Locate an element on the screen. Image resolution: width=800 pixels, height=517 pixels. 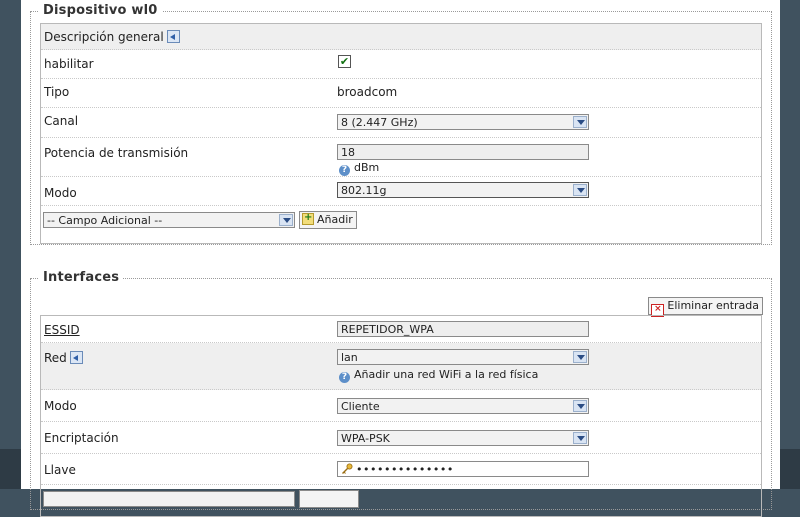
essid-input: REPETIDOR_WPA is located at coordinates (463, 329).